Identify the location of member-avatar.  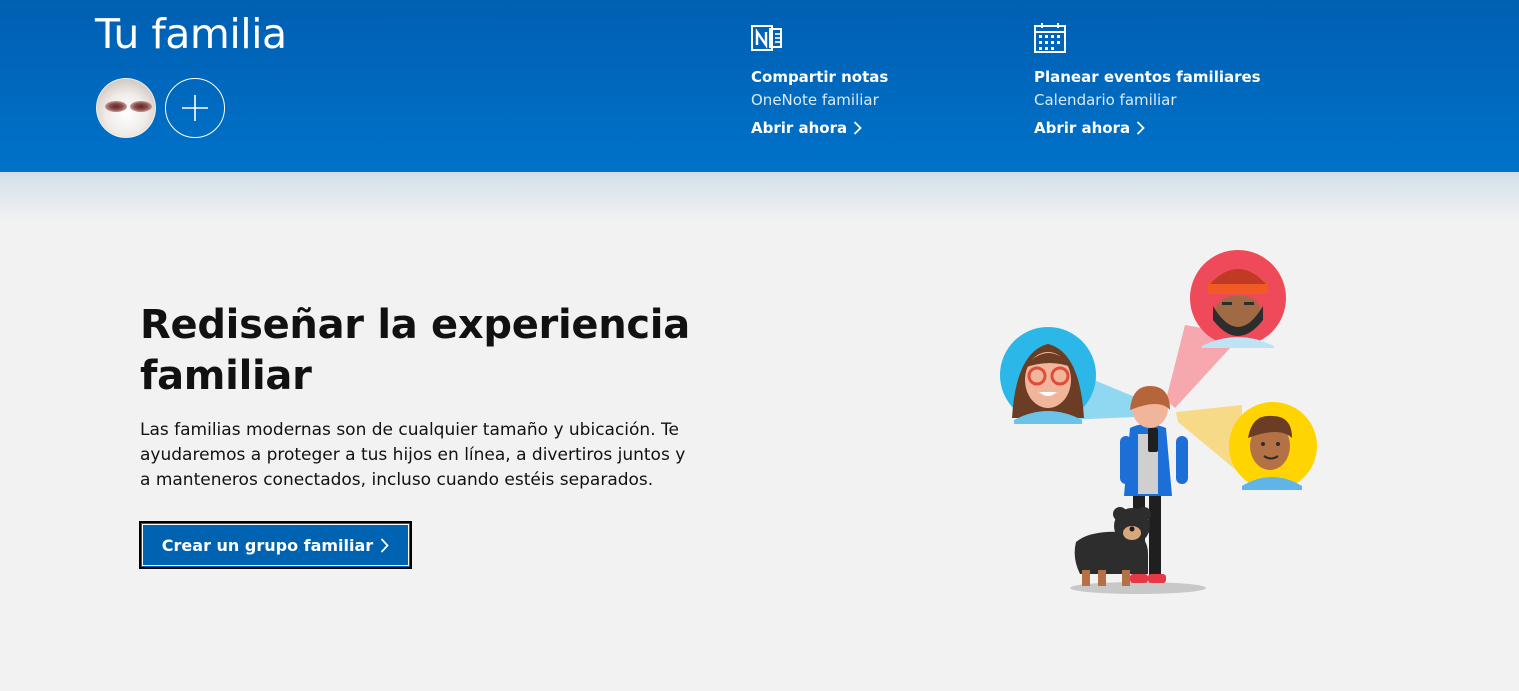
(126, 108).